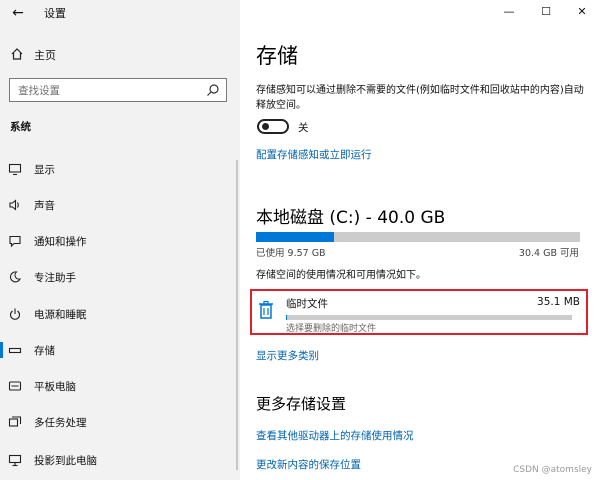 The height and width of the screenshot is (480, 600). Describe the element at coordinates (44, 351) in the screenshot. I see `sidebar-item-label: 存储` at that location.